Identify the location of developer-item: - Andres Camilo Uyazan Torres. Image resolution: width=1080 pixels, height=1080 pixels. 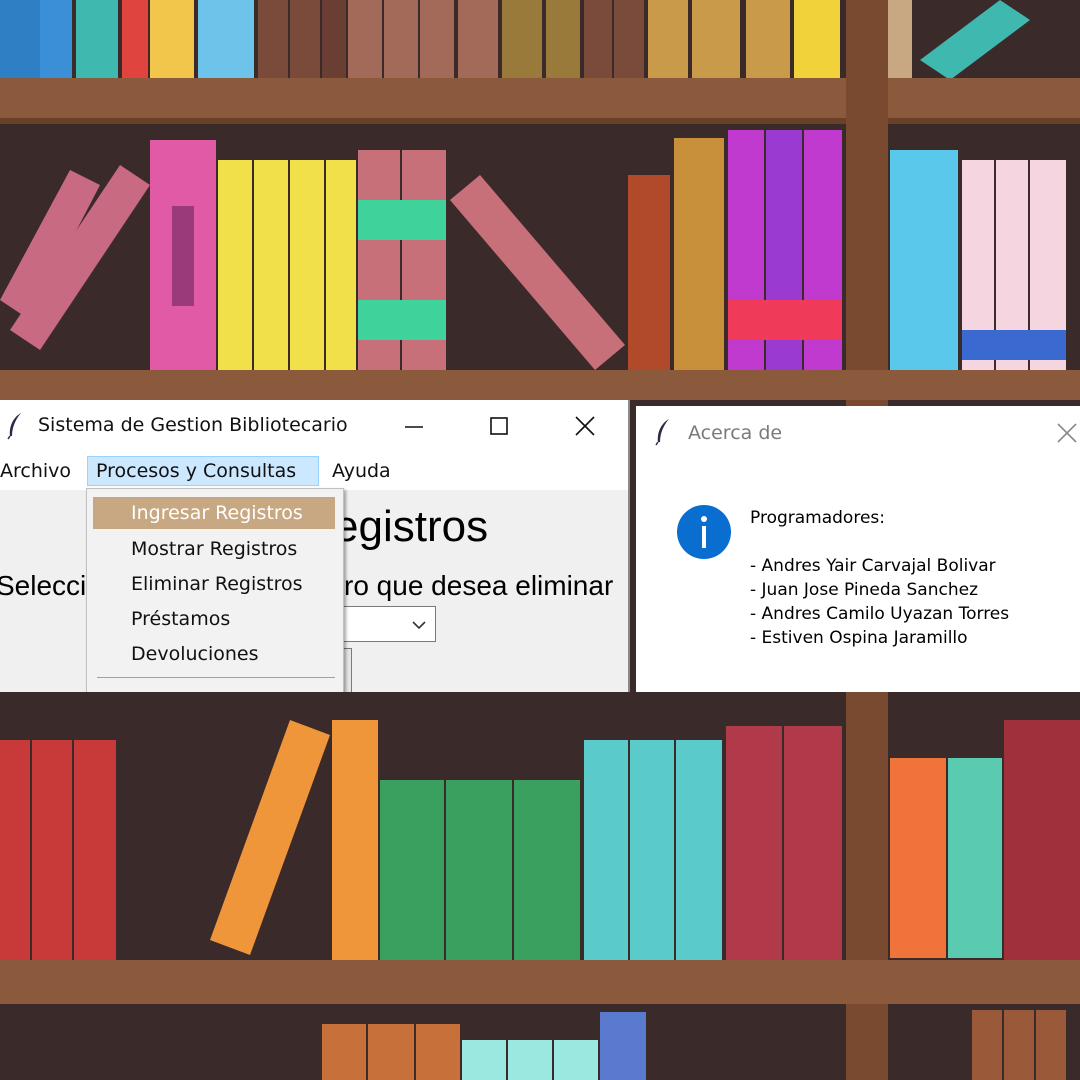
(880, 614).